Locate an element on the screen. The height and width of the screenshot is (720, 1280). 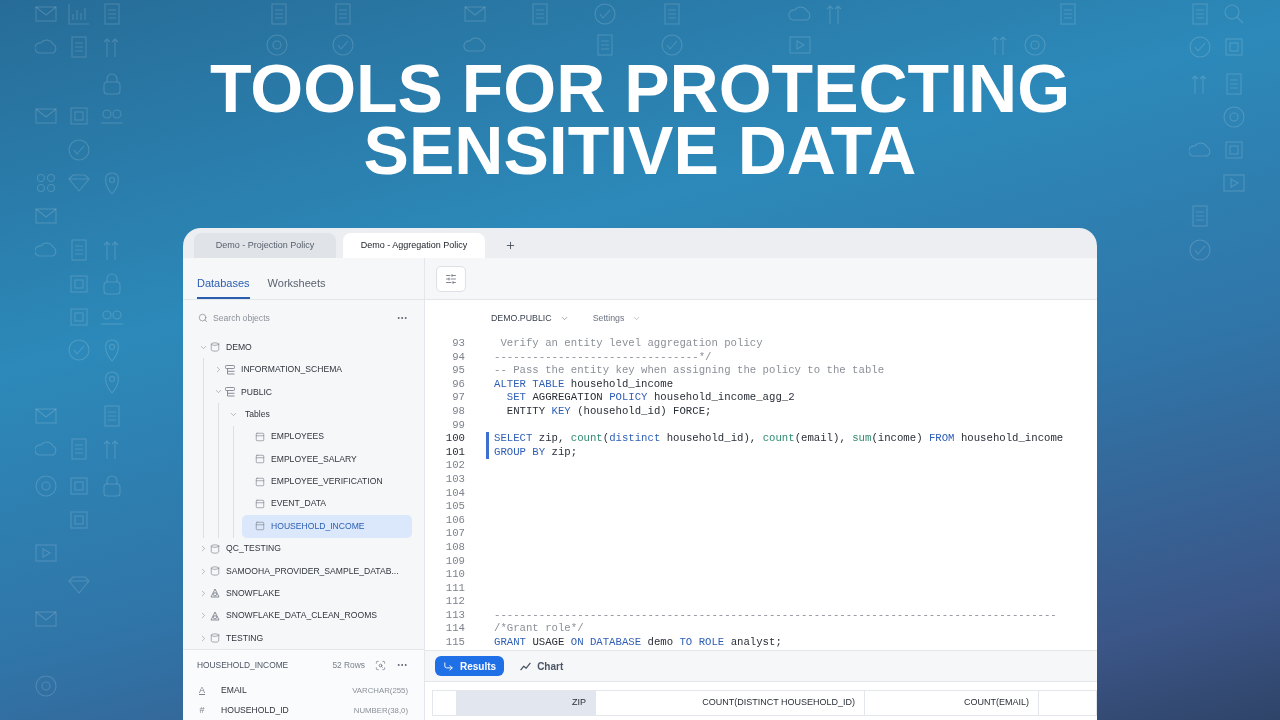
tree-item: INFORMATION_SCHEMA is located at coordinates (312, 369).